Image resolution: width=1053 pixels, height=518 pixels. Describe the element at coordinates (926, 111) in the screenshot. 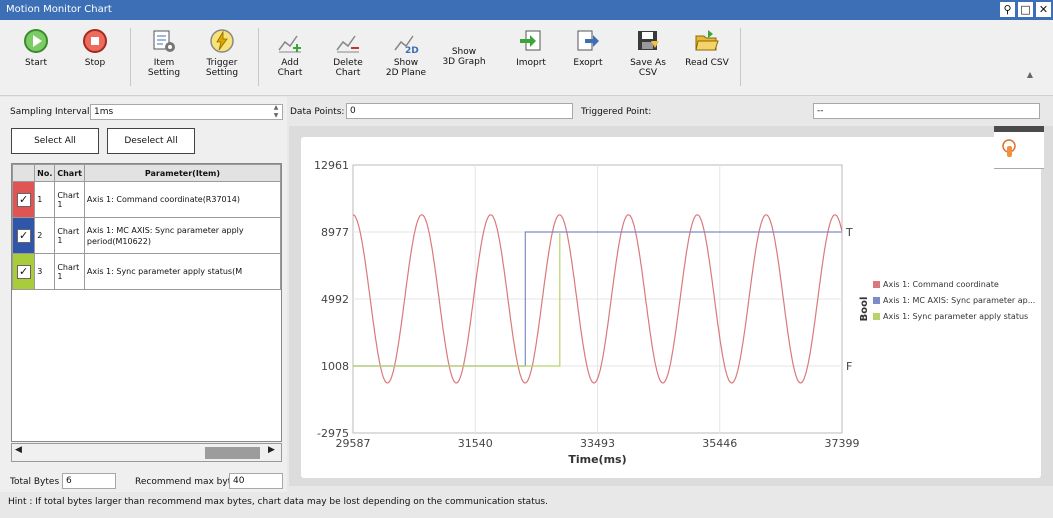

I see `triggered-point-field: --` at that location.